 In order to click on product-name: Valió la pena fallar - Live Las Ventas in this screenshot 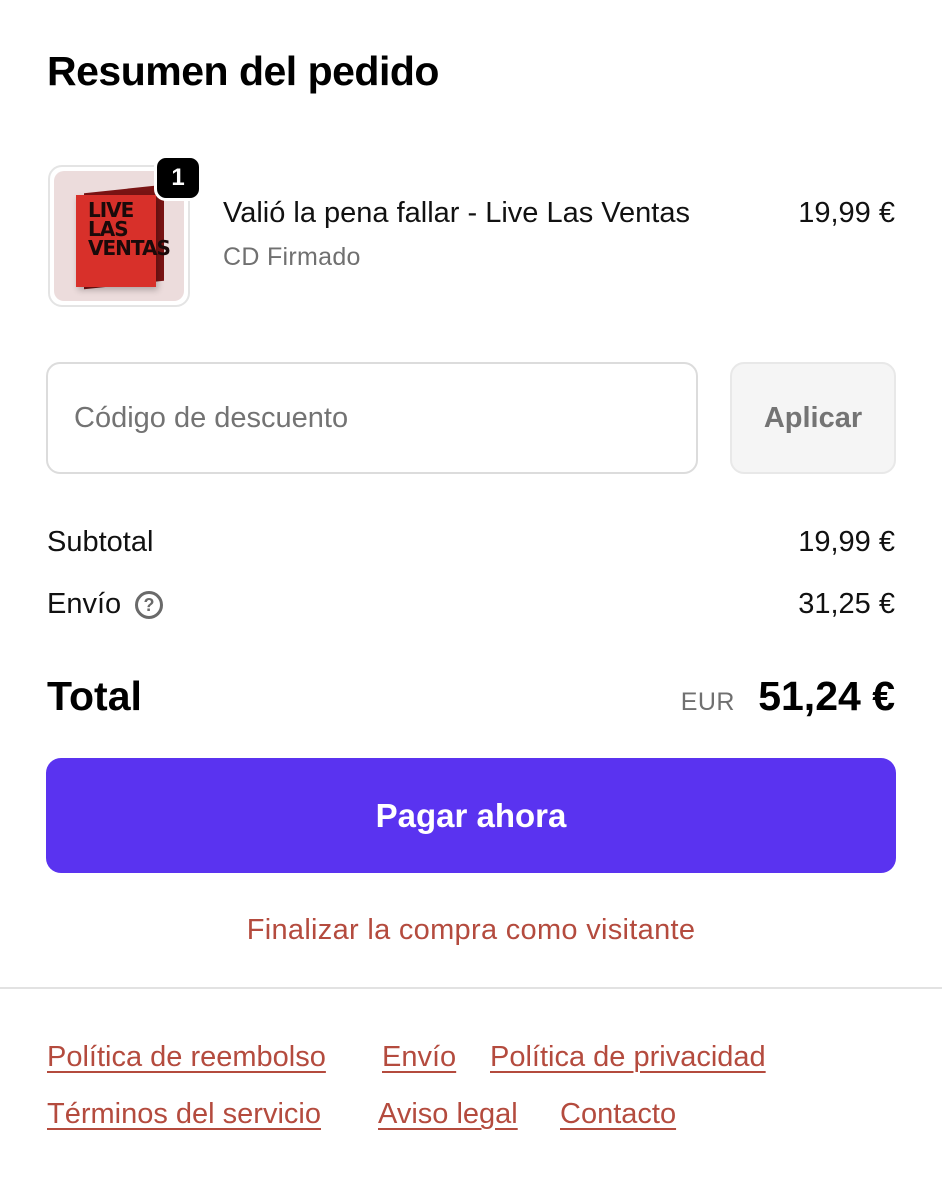, I will do `click(456, 213)`.